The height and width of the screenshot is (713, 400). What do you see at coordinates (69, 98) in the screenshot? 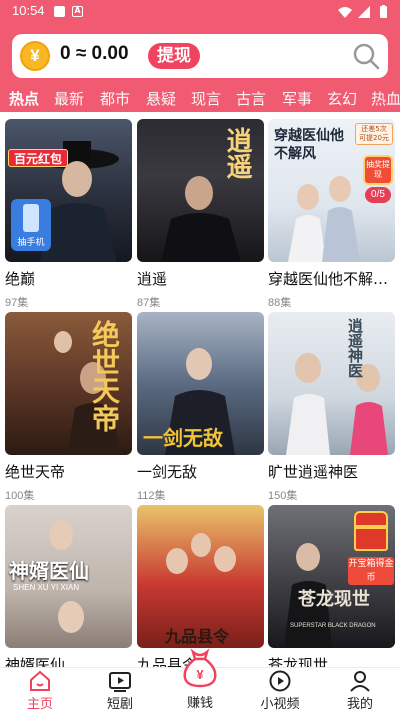
I see `tab-latest: 最新` at bounding box center [69, 98].